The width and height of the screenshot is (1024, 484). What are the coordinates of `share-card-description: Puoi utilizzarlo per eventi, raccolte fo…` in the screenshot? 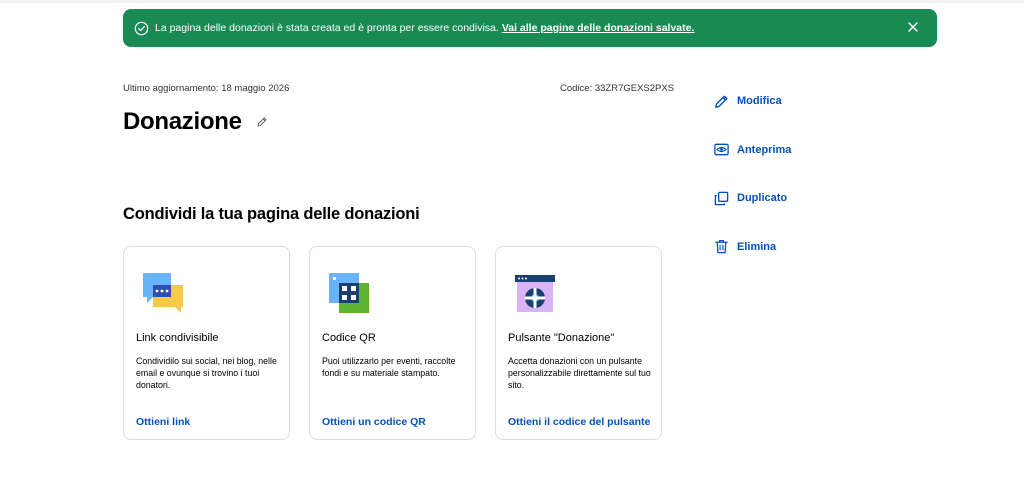 It's located at (389, 367).